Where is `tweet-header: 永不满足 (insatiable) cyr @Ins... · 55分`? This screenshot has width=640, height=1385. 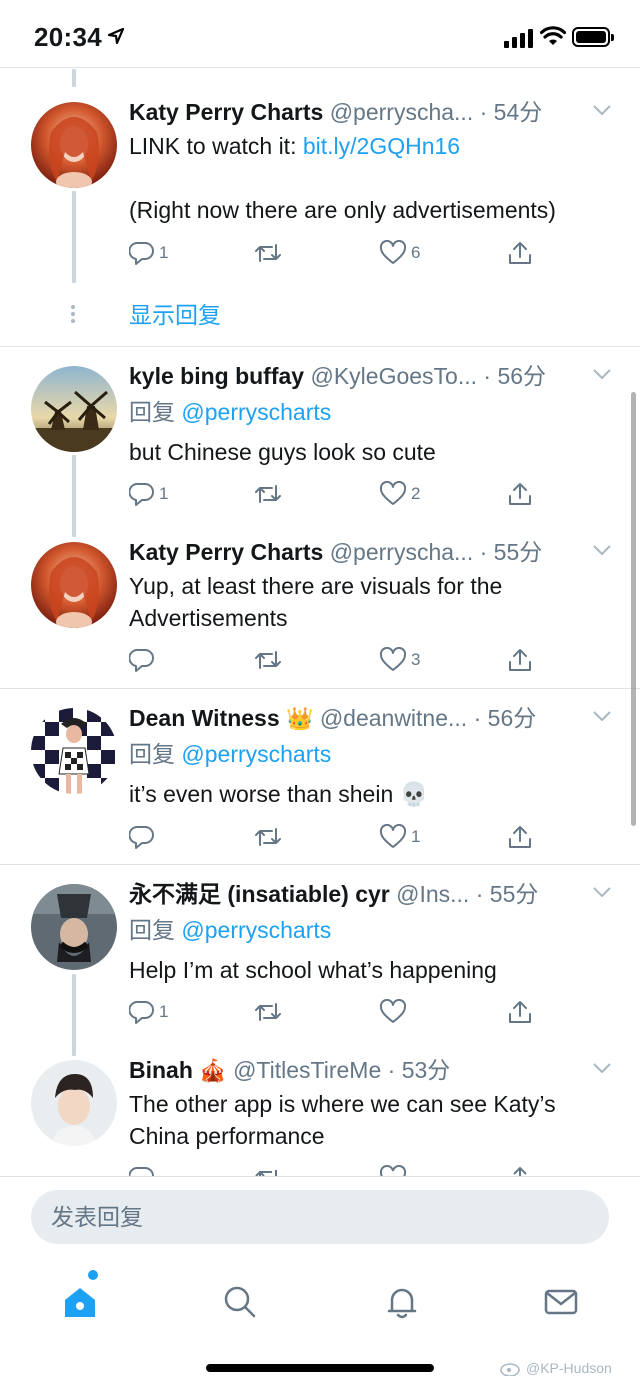 tweet-header: 永不满足 (insatiable) cyr @Ins... · 55分 is located at coordinates (354, 894).